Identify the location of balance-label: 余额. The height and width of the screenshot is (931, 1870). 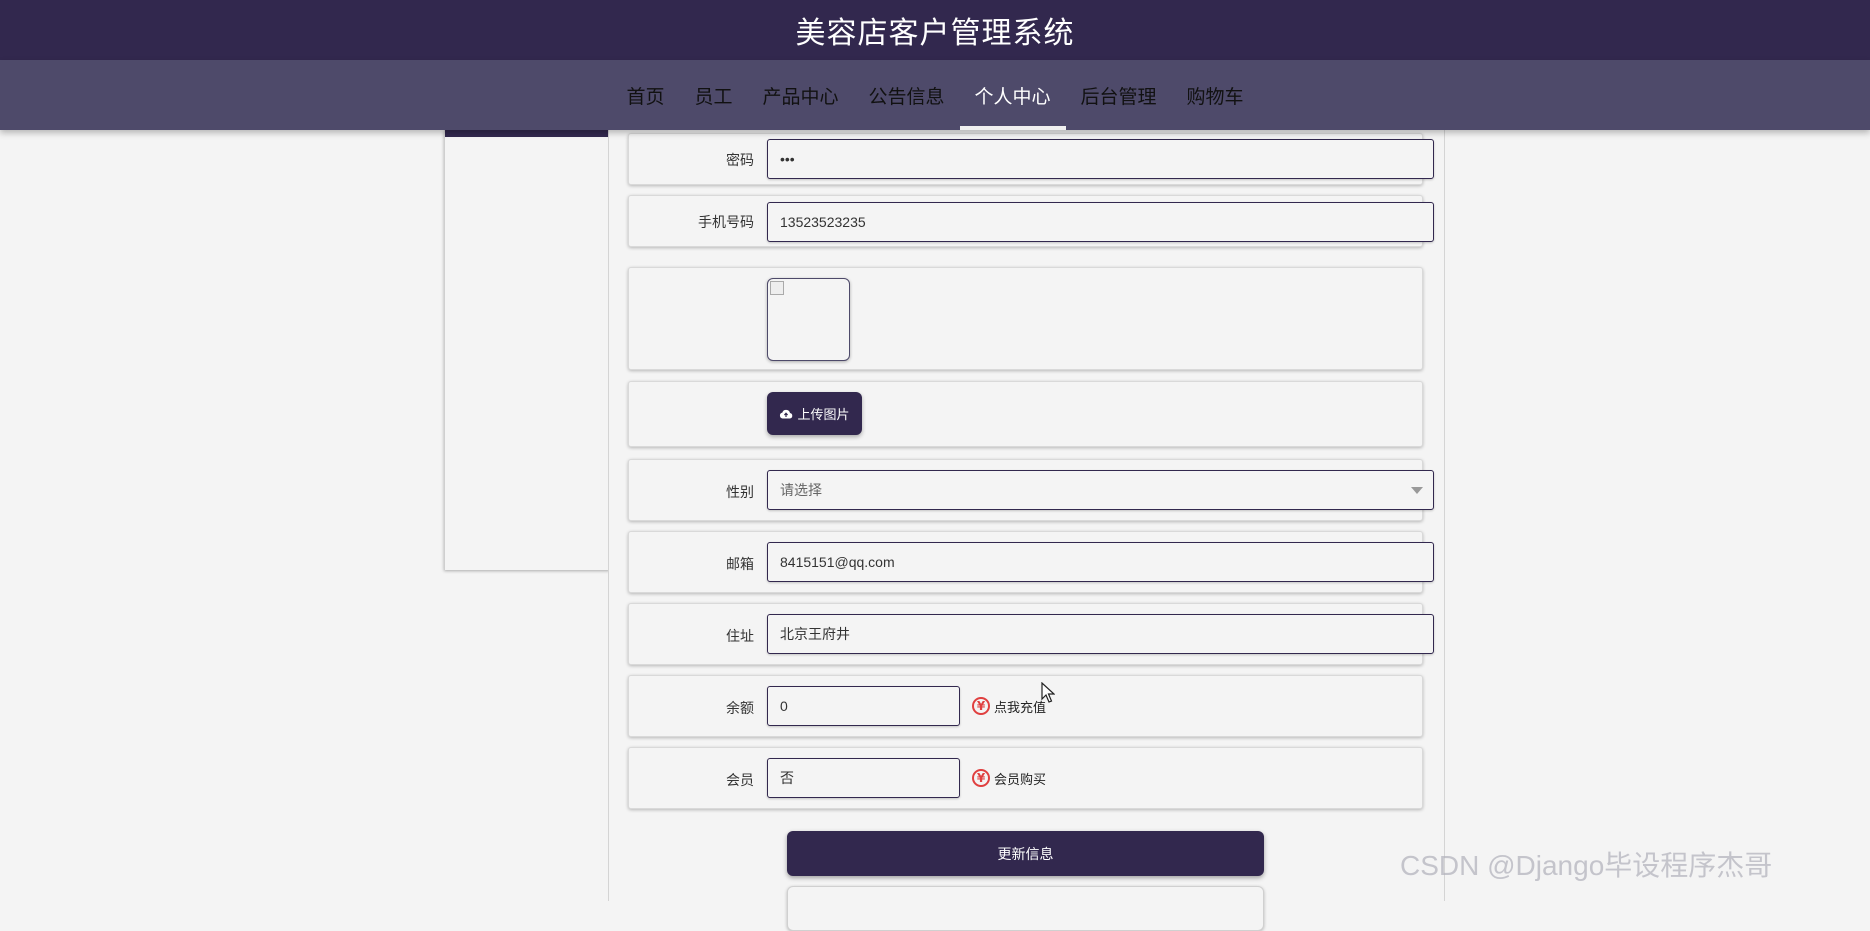
(740, 709).